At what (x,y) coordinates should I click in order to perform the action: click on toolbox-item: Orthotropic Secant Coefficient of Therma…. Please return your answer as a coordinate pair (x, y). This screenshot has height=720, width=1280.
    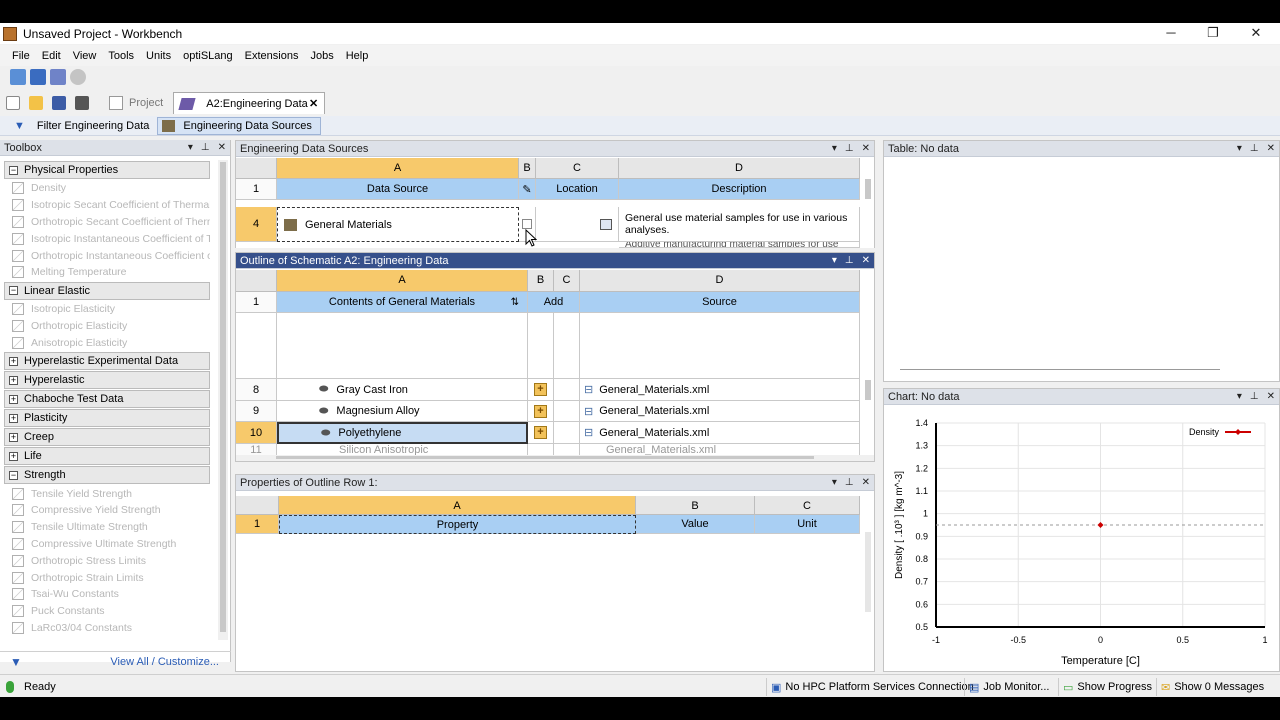
    Looking at the image, I should click on (105, 222).